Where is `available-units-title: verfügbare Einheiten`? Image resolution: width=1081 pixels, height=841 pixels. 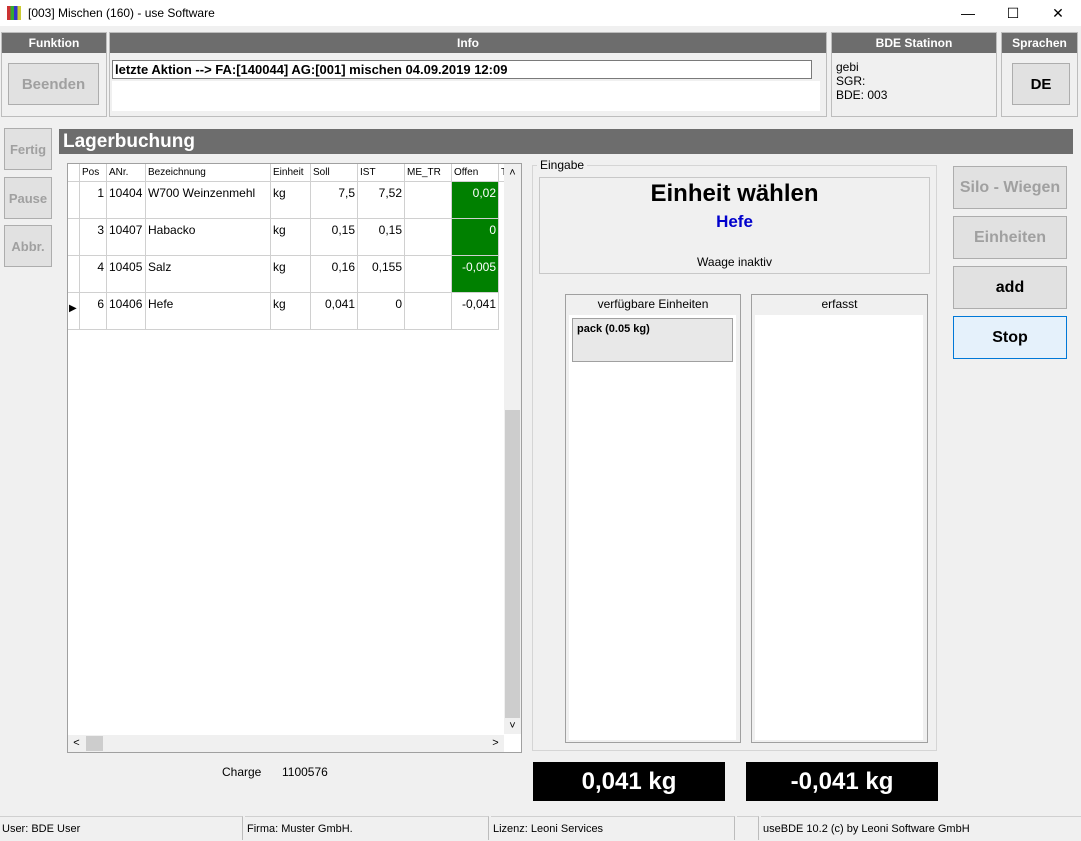 available-units-title: verfügbare Einheiten is located at coordinates (653, 304).